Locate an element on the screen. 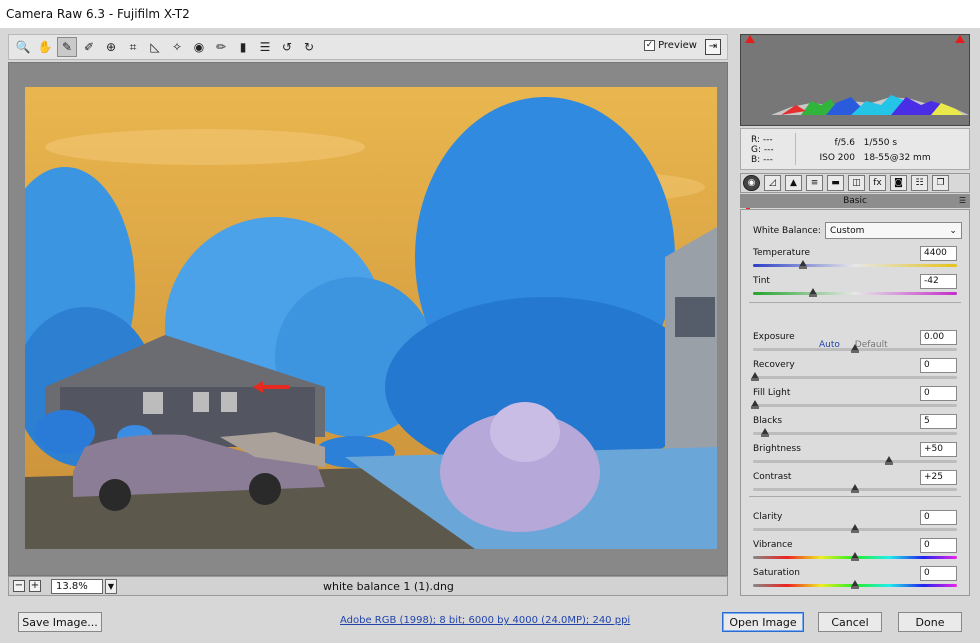 The height and width of the screenshot is (643, 980). brightness-slider-track is located at coordinates (855, 461).